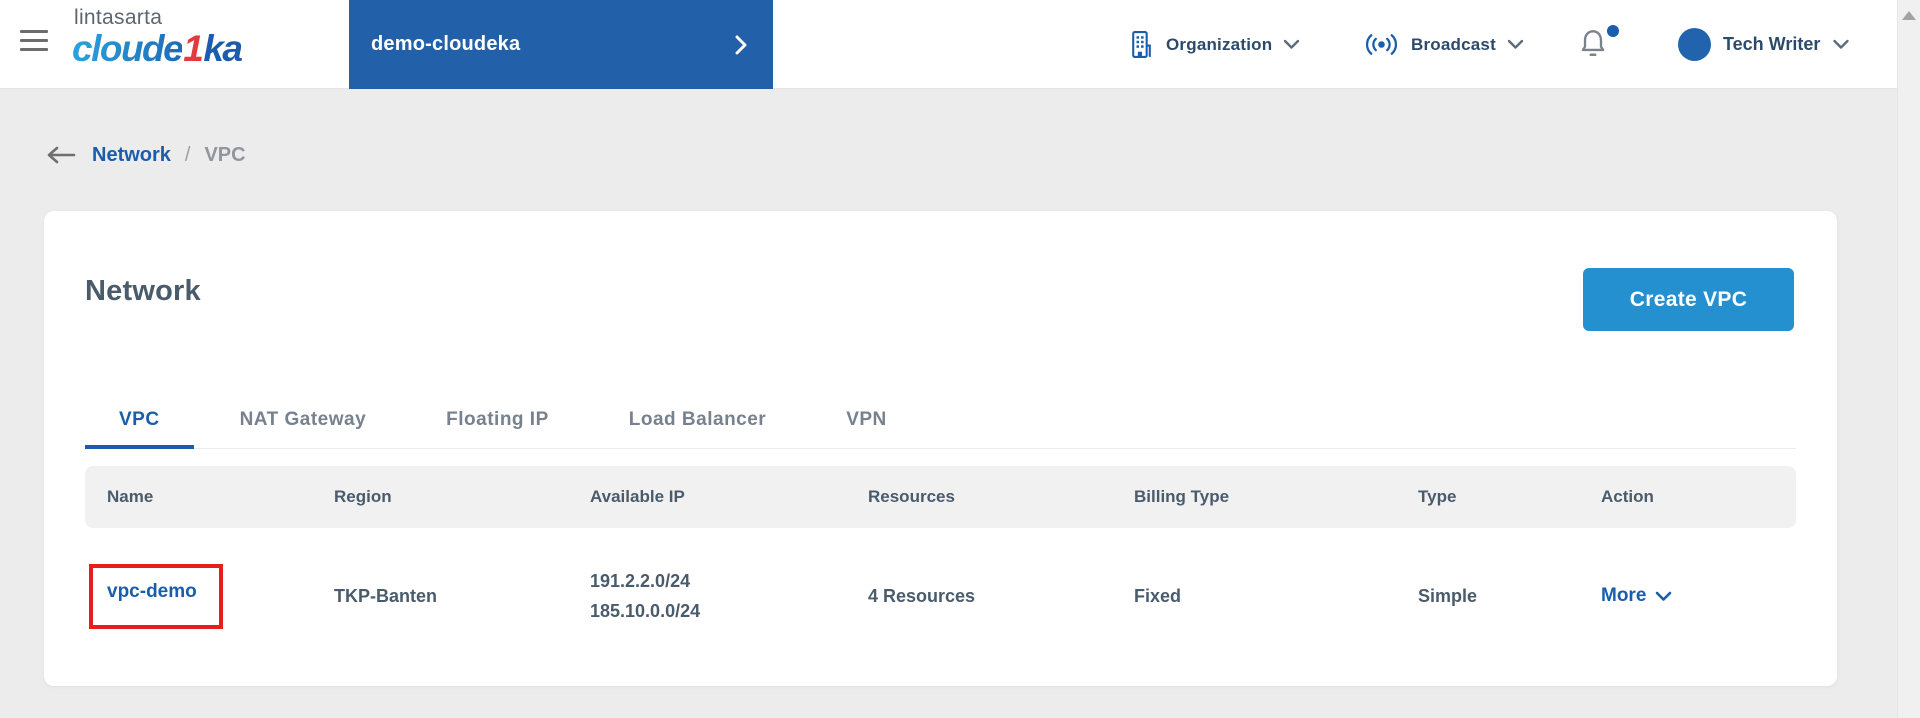 This screenshot has width=1920, height=718. What do you see at coordinates (61, 155) in the screenshot?
I see `back-button` at bounding box center [61, 155].